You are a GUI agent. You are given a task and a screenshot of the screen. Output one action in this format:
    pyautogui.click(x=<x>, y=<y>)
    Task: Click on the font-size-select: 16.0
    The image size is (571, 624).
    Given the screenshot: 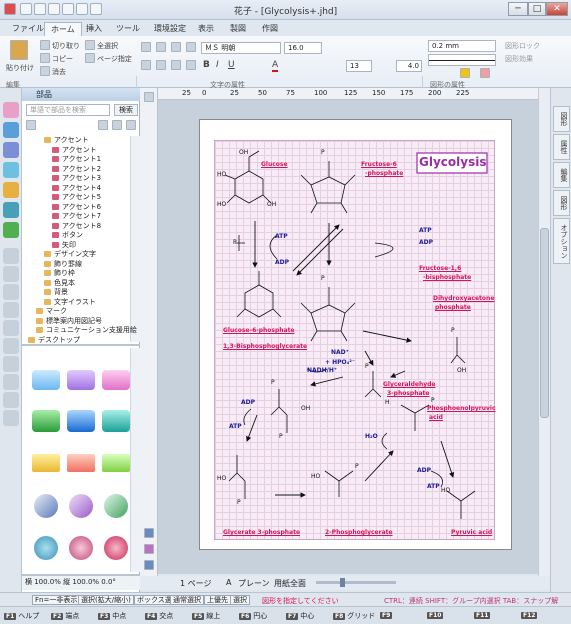 What is the action you would take?
    pyautogui.click(x=303, y=48)
    